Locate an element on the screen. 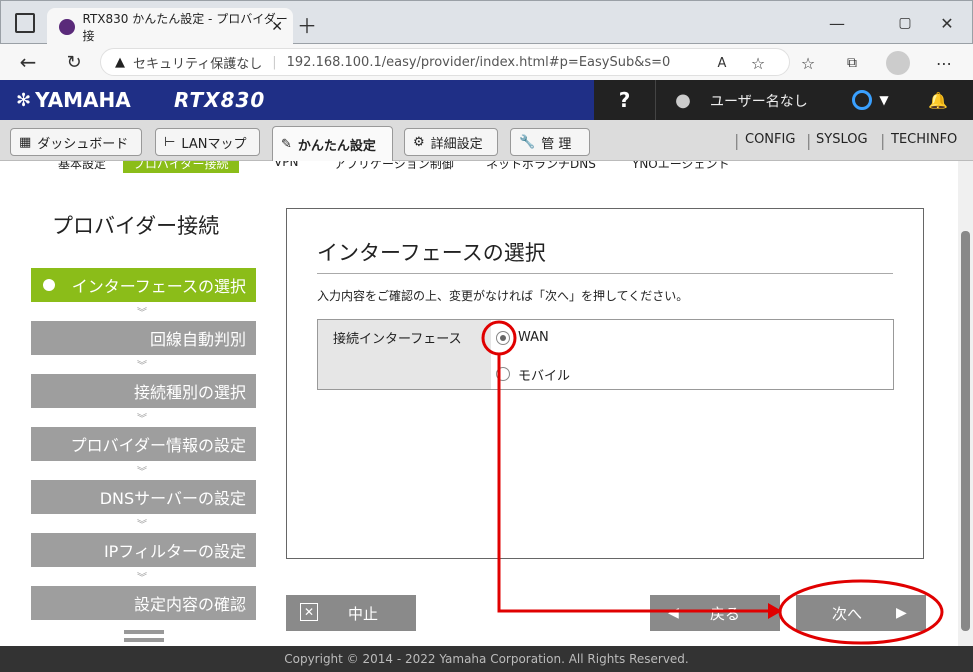  scrollbar is located at coordinates (965, 403).